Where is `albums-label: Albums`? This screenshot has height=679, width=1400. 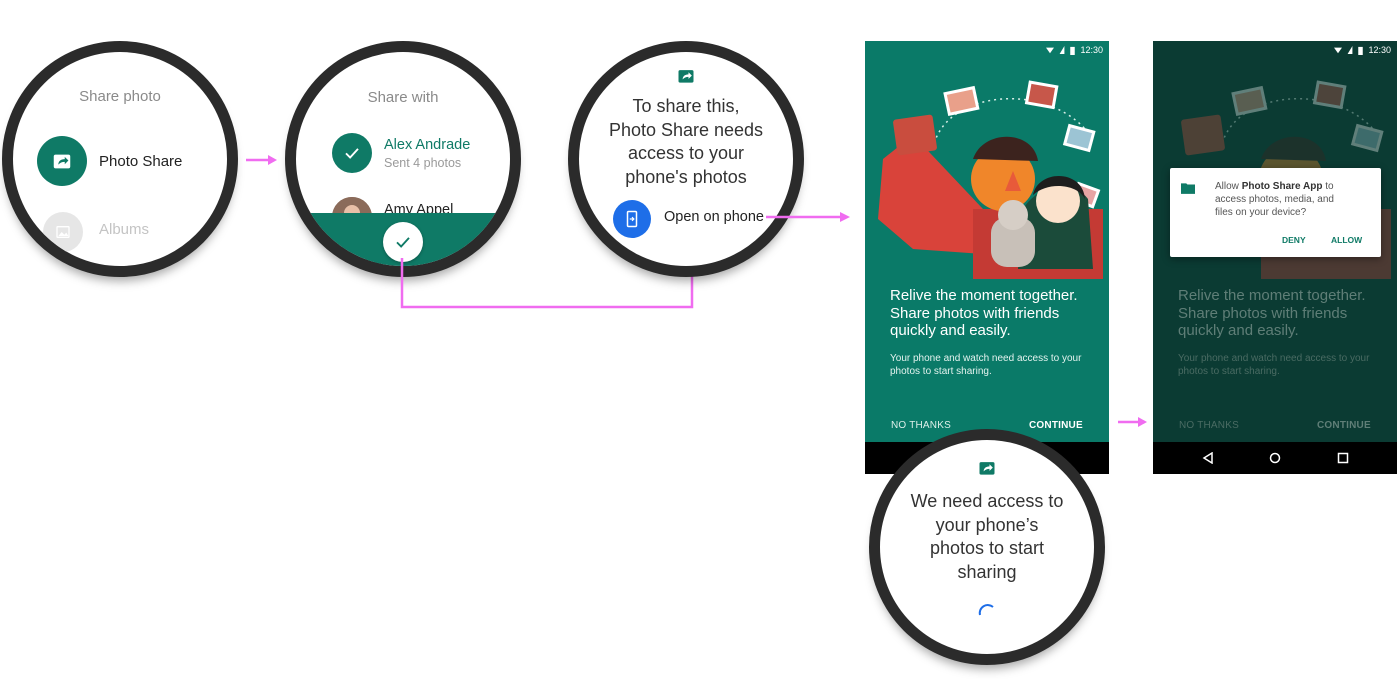
albums-label: Albums is located at coordinates (124, 229).